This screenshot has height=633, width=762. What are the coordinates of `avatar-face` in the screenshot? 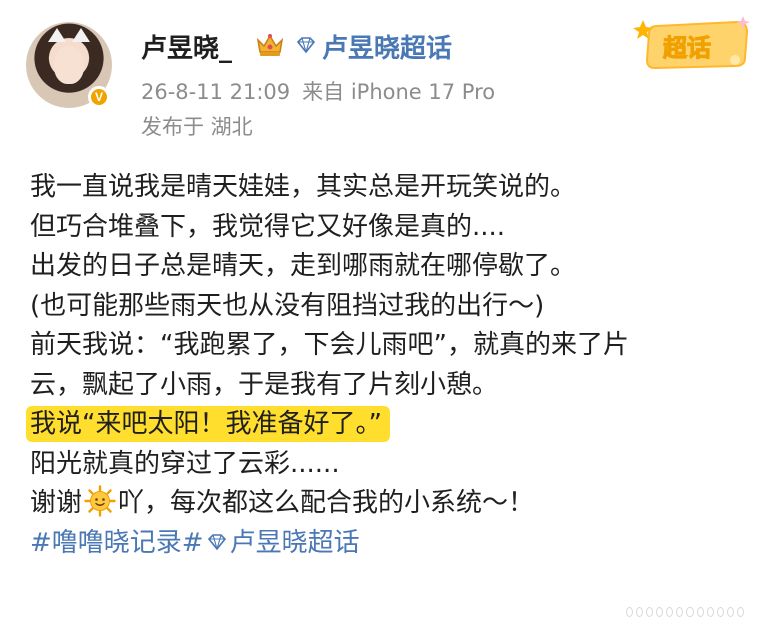 It's located at (69, 65).